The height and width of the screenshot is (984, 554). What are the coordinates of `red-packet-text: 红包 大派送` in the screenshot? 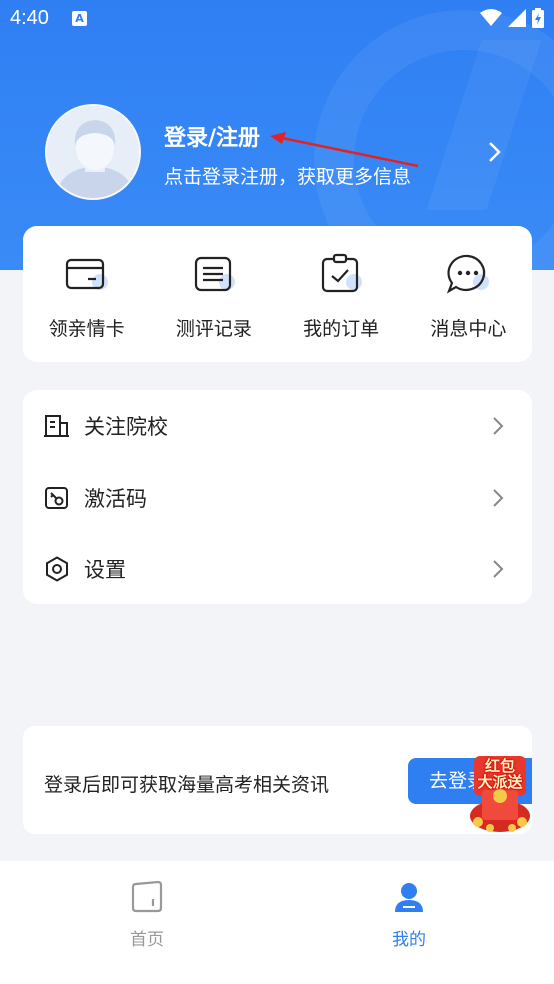 It's located at (500, 774).